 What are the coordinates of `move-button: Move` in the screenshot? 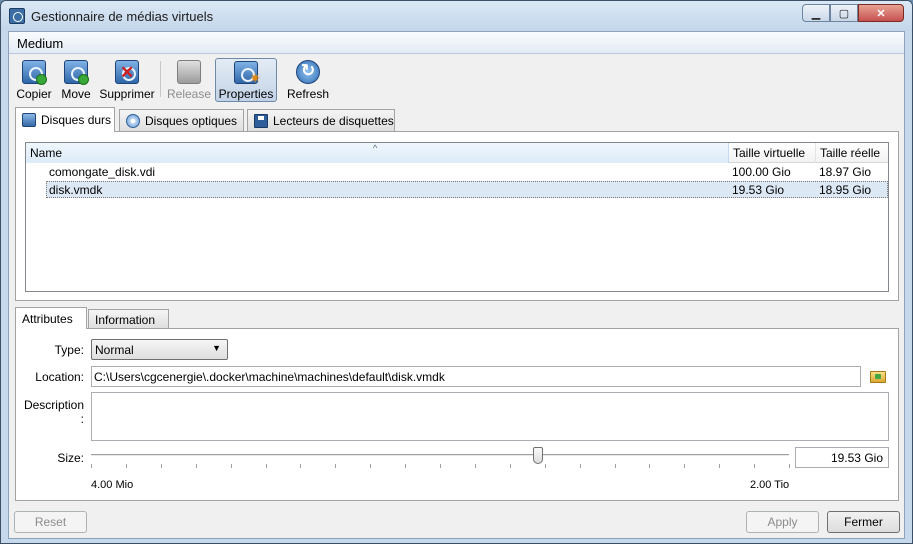 It's located at (76, 80).